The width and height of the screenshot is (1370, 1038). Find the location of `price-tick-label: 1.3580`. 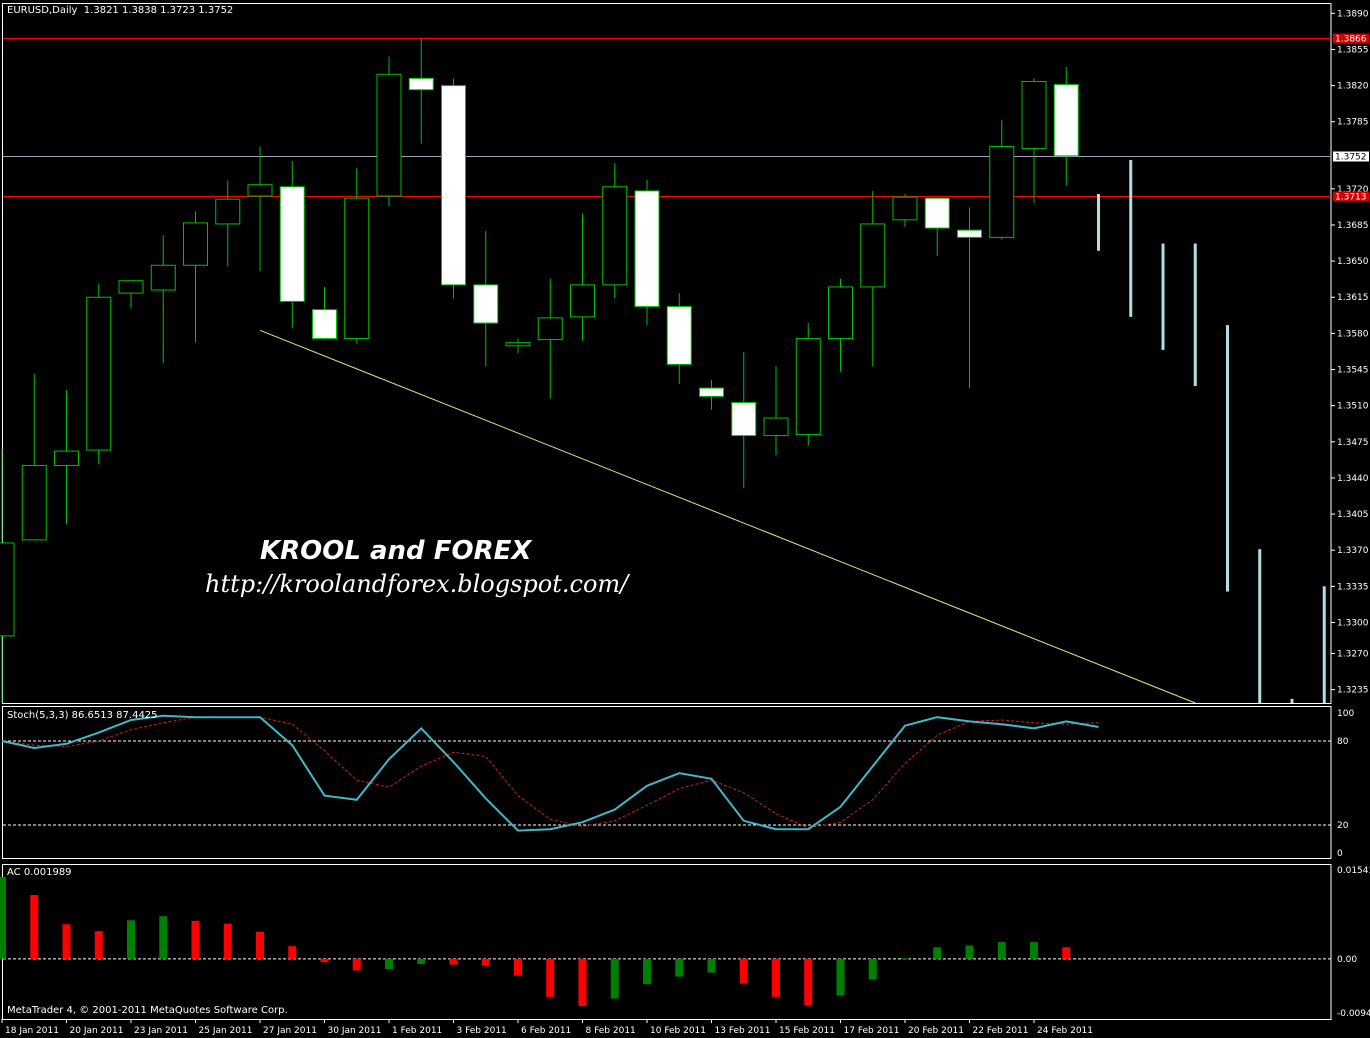

price-tick-label: 1.3580 is located at coordinates (1353, 334).